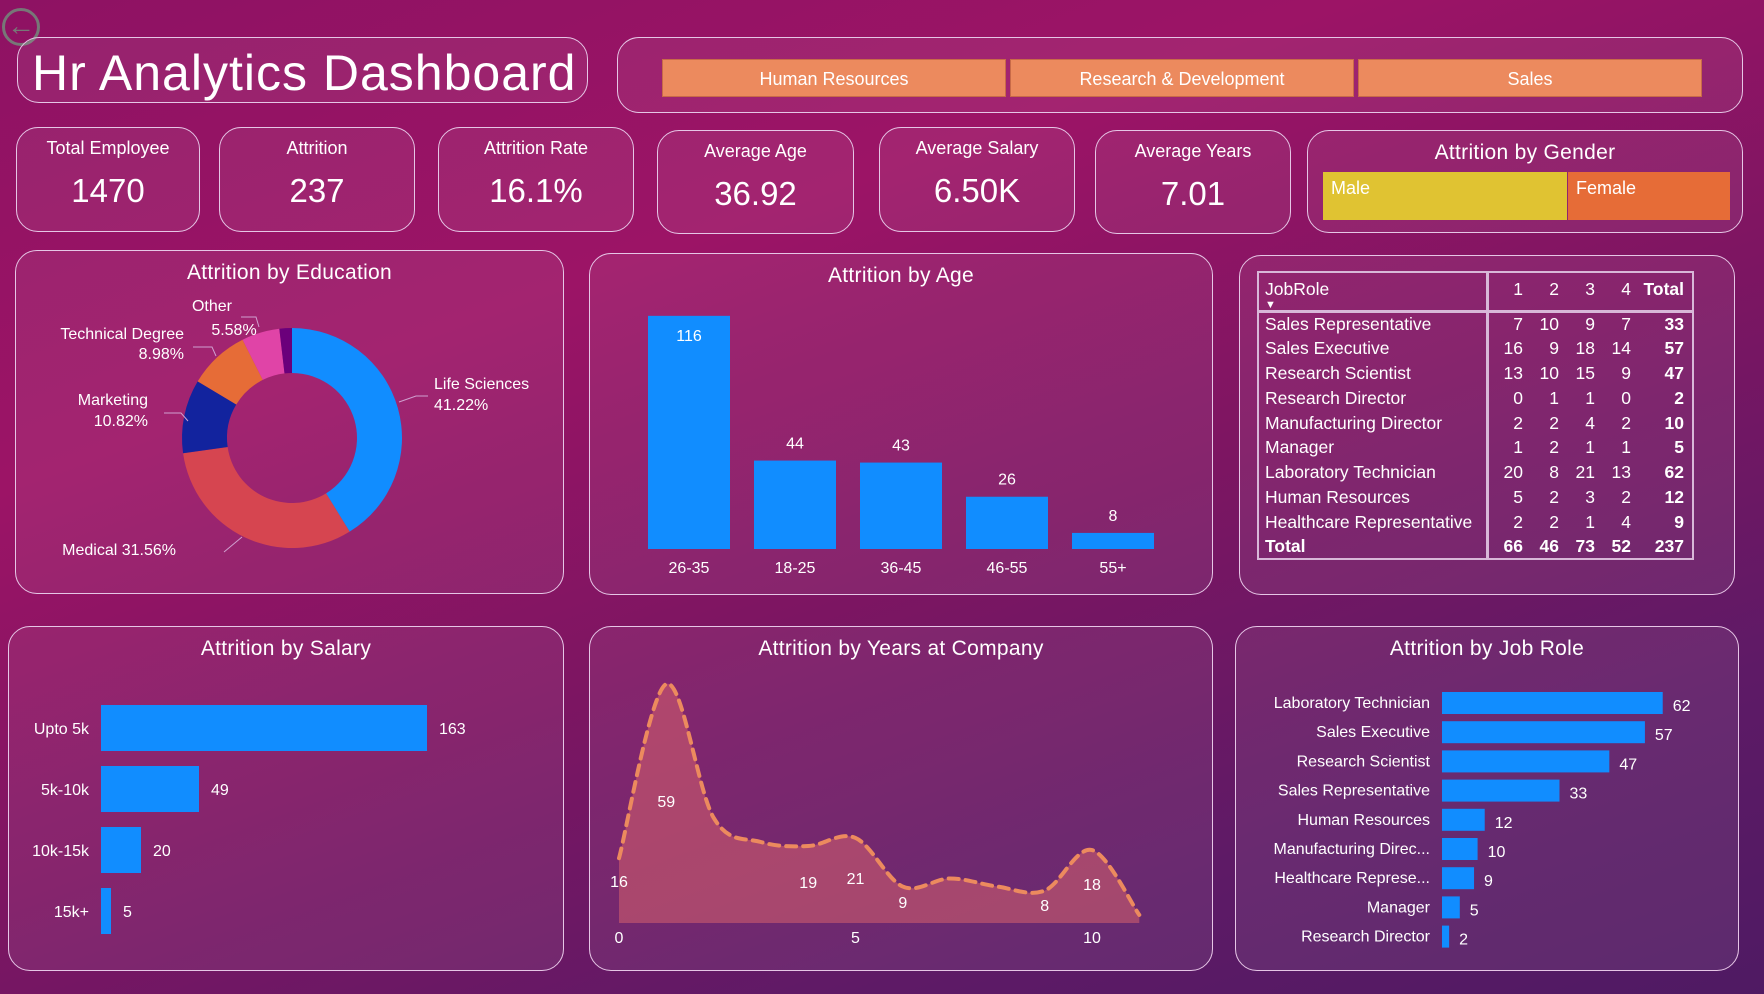 This screenshot has height=994, width=1764. I want to click on gender-bar-male: Male, so click(1445, 196).